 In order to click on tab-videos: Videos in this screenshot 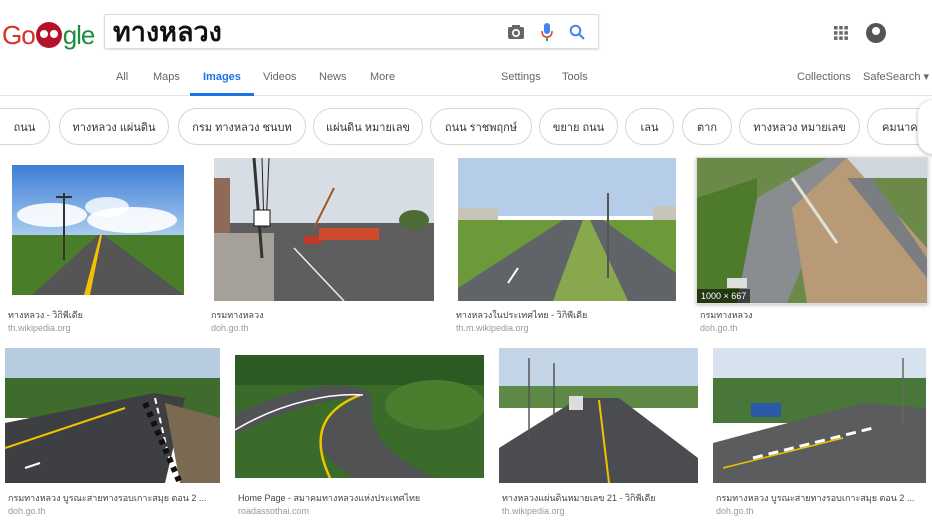, I will do `click(279, 83)`.